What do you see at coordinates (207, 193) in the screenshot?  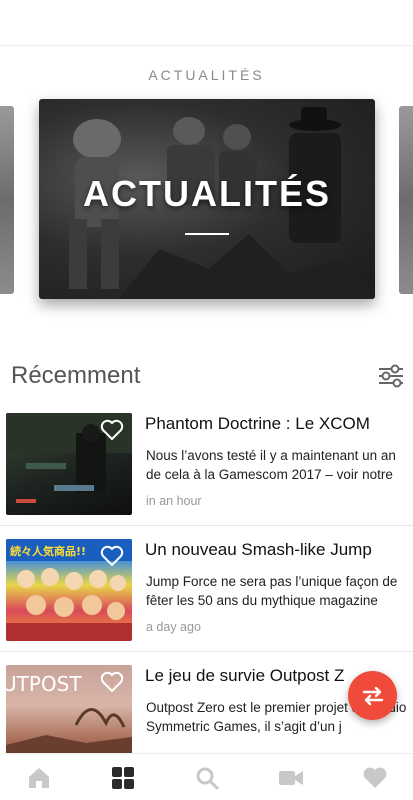 I see `featured-card-title: ACTUALITÉS` at bounding box center [207, 193].